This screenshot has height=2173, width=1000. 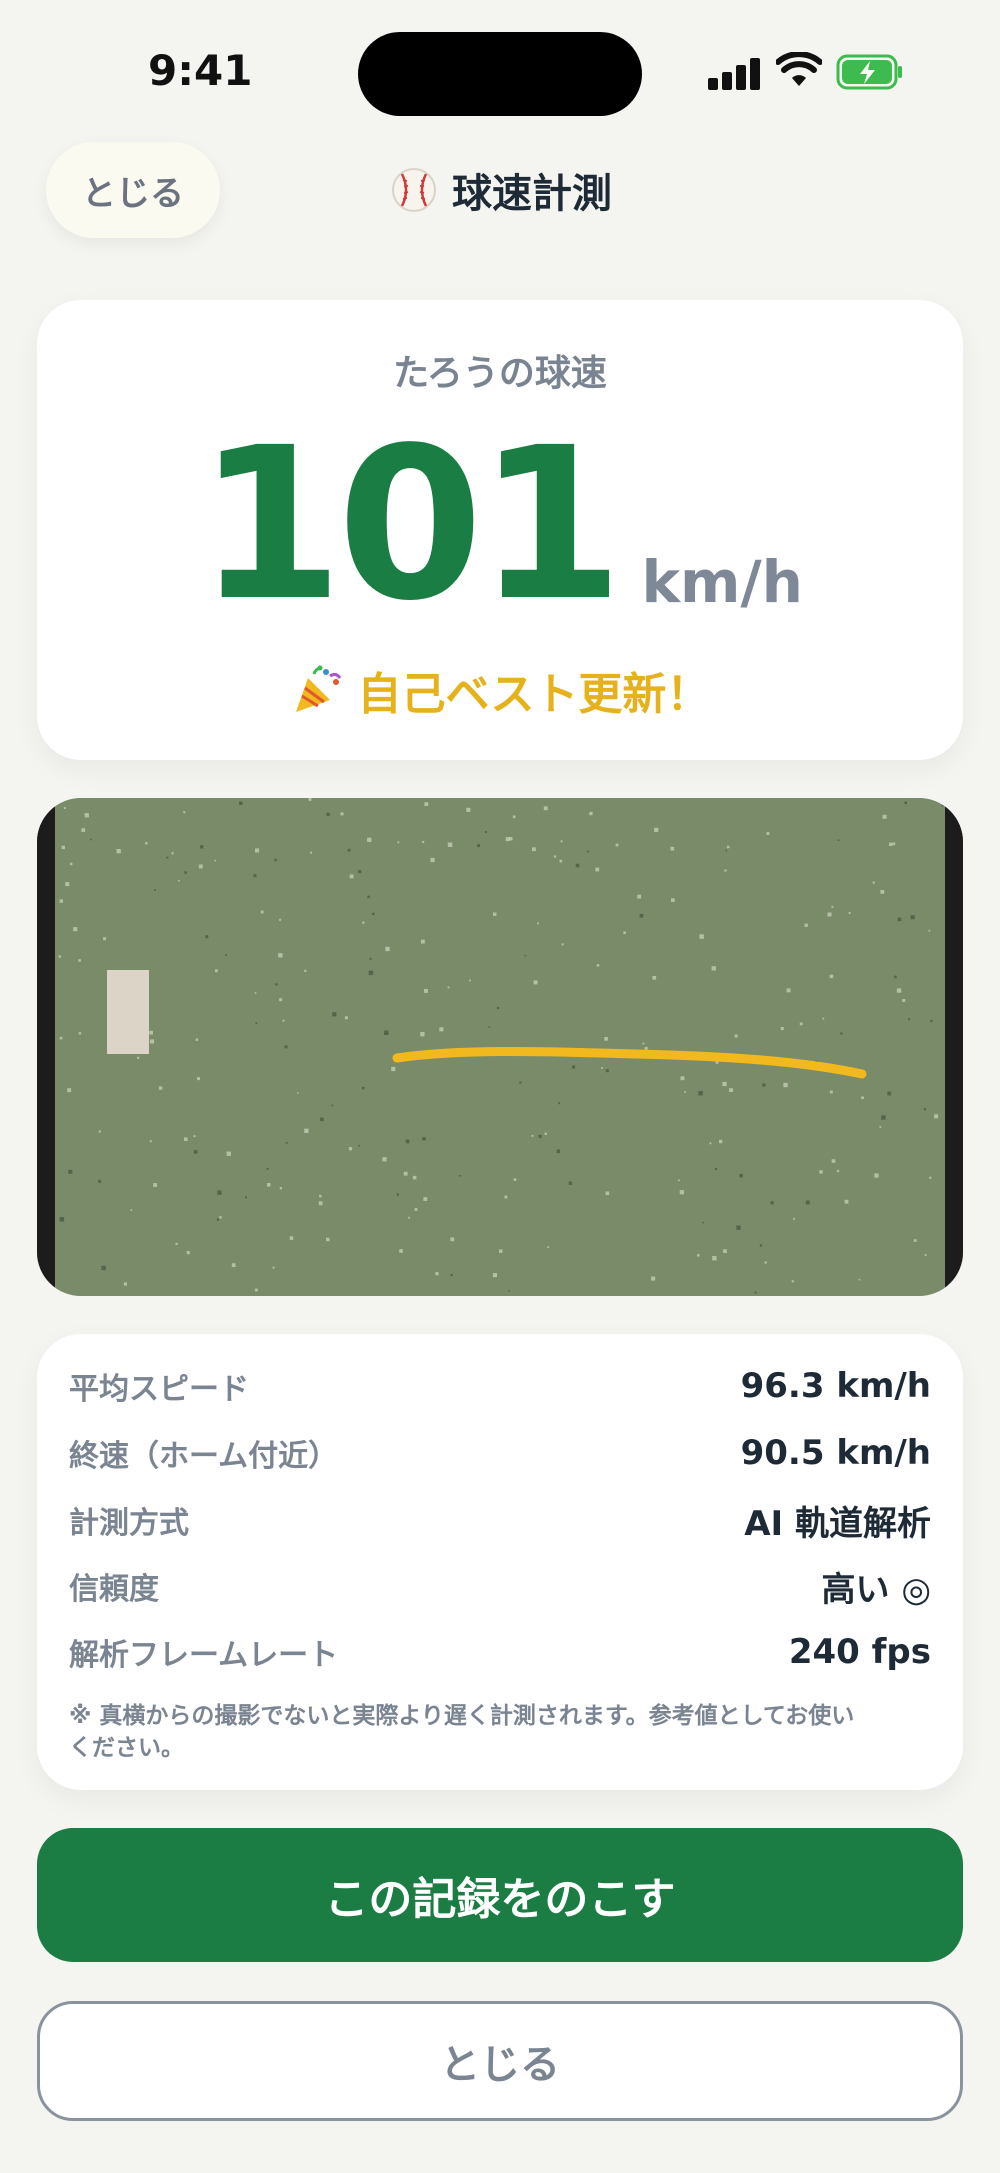 What do you see at coordinates (500, 1895) in the screenshot?
I see `save-record-button: この記録をのこす` at bounding box center [500, 1895].